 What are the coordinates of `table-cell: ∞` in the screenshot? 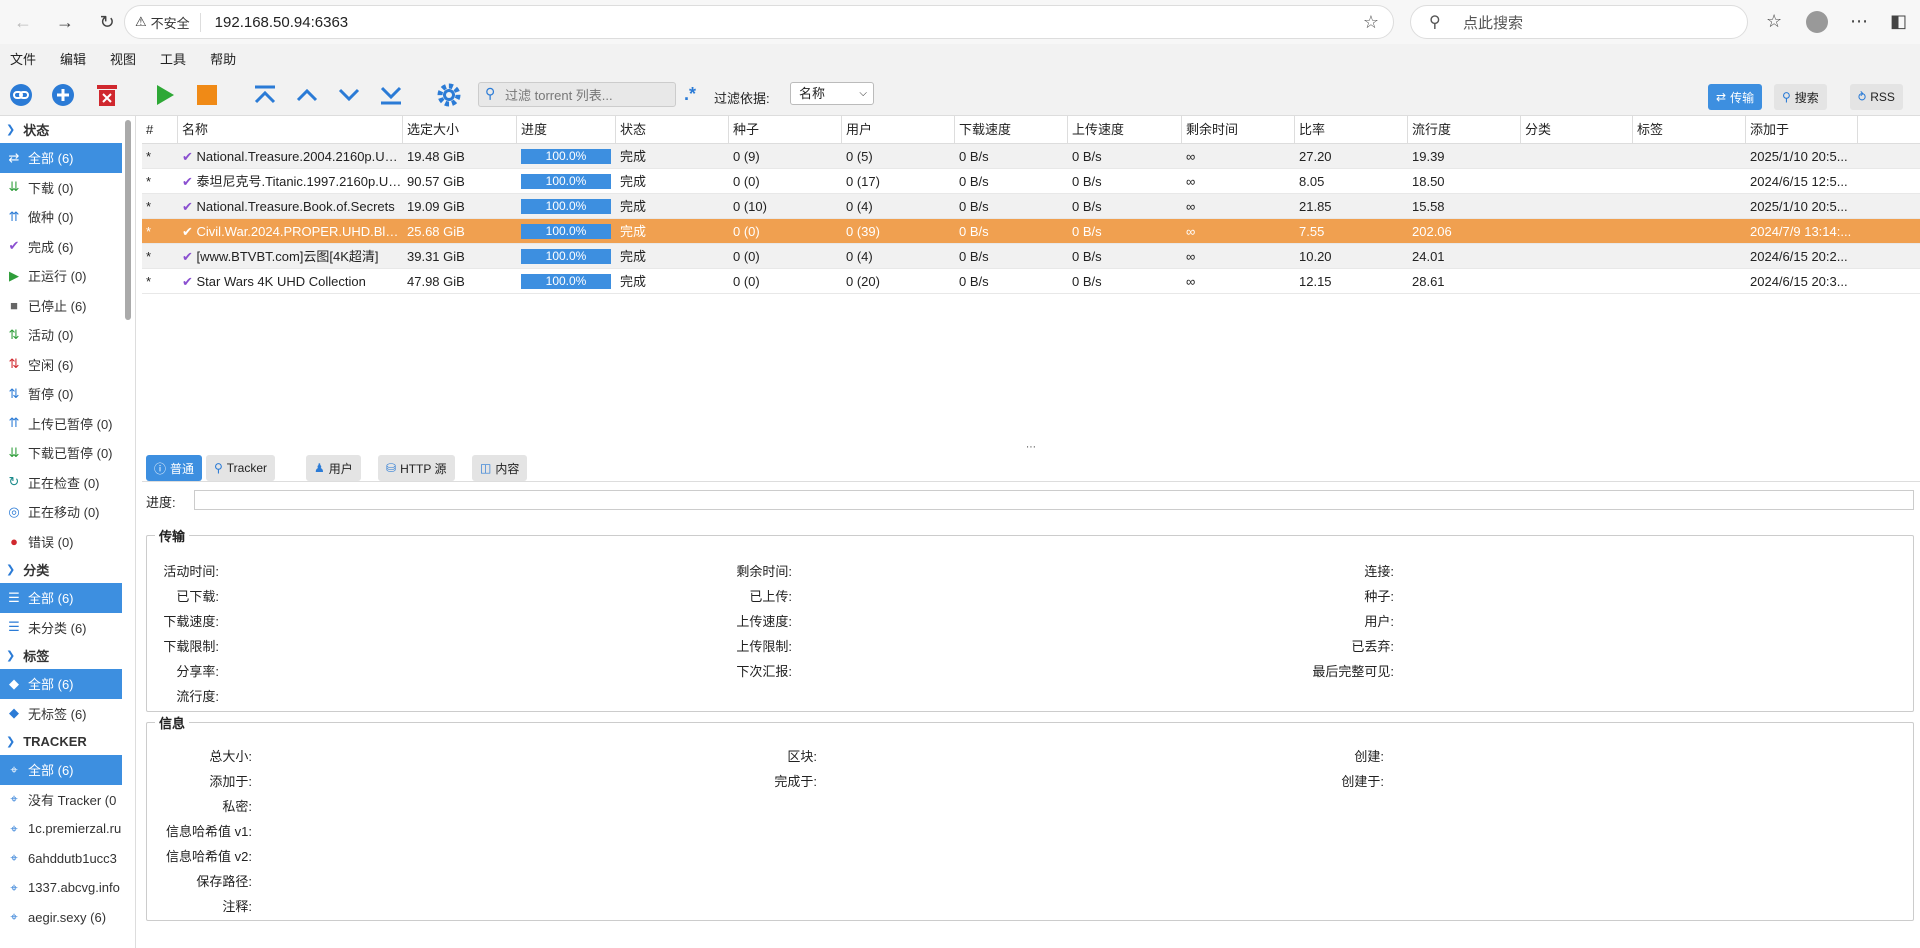 It's located at (1191, 206).